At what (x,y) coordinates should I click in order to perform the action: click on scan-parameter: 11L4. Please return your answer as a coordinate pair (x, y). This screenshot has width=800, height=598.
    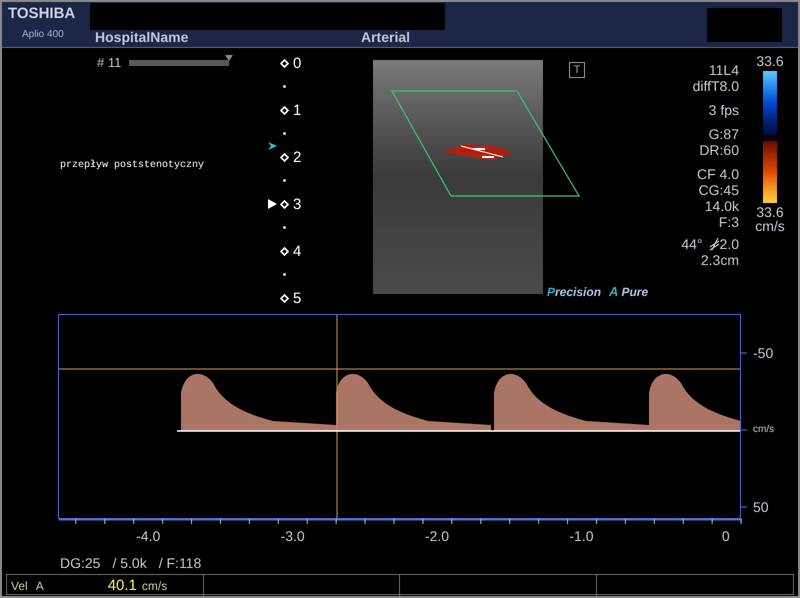
    Looking at the image, I should click on (723, 70).